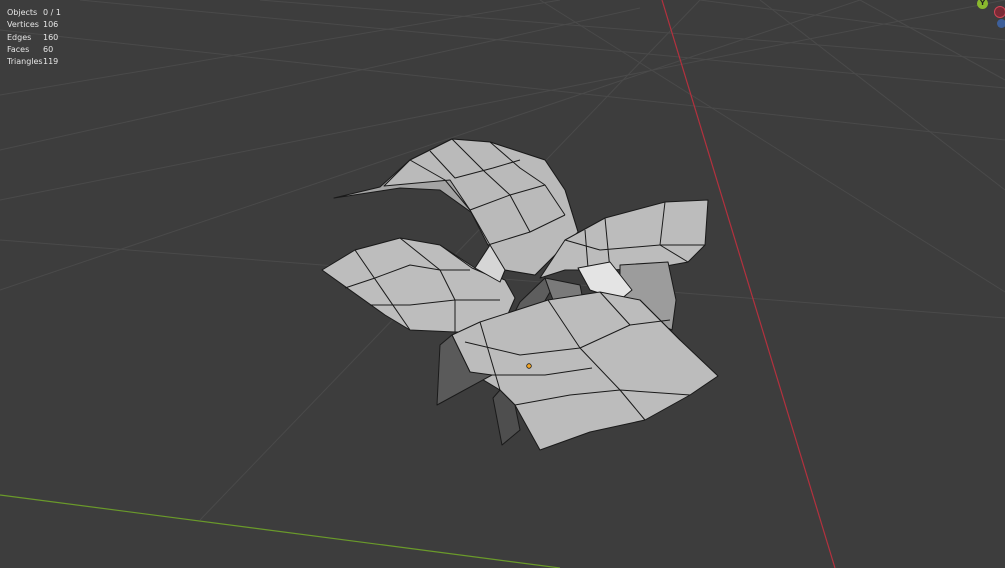 This screenshot has width=1005, height=568. Describe the element at coordinates (51, 25) in the screenshot. I see `stat-vertices-value: 106` at that location.